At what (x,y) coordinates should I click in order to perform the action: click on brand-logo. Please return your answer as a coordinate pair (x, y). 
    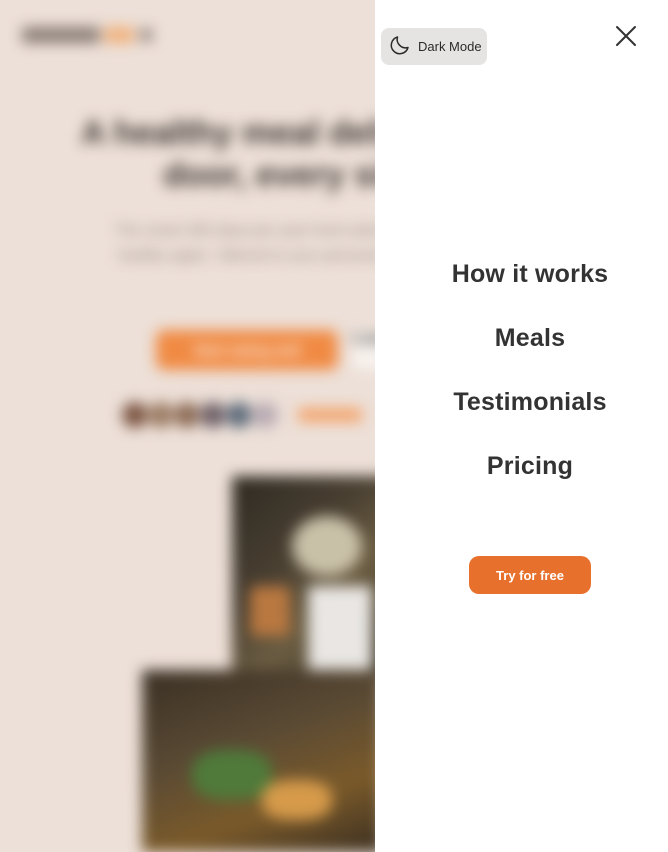
    Looking at the image, I should click on (87, 35).